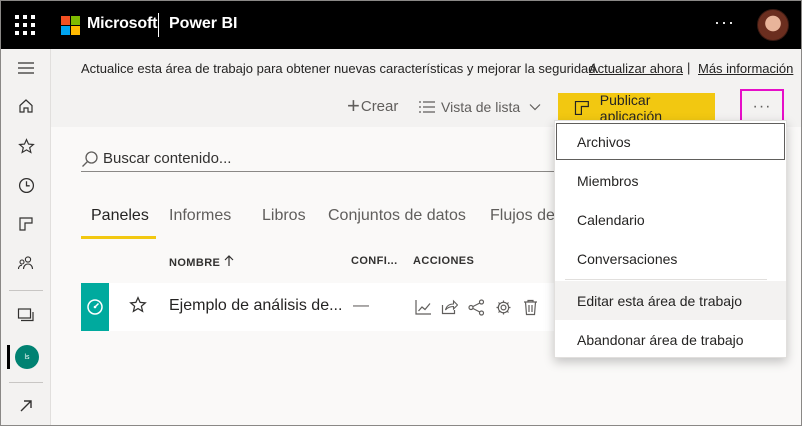 This screenshot has height=426, width=802. What do you see at coordinates (26, 237) in the screenshot?
I see `left-navigation: ls` at bounding box center [26, 237].